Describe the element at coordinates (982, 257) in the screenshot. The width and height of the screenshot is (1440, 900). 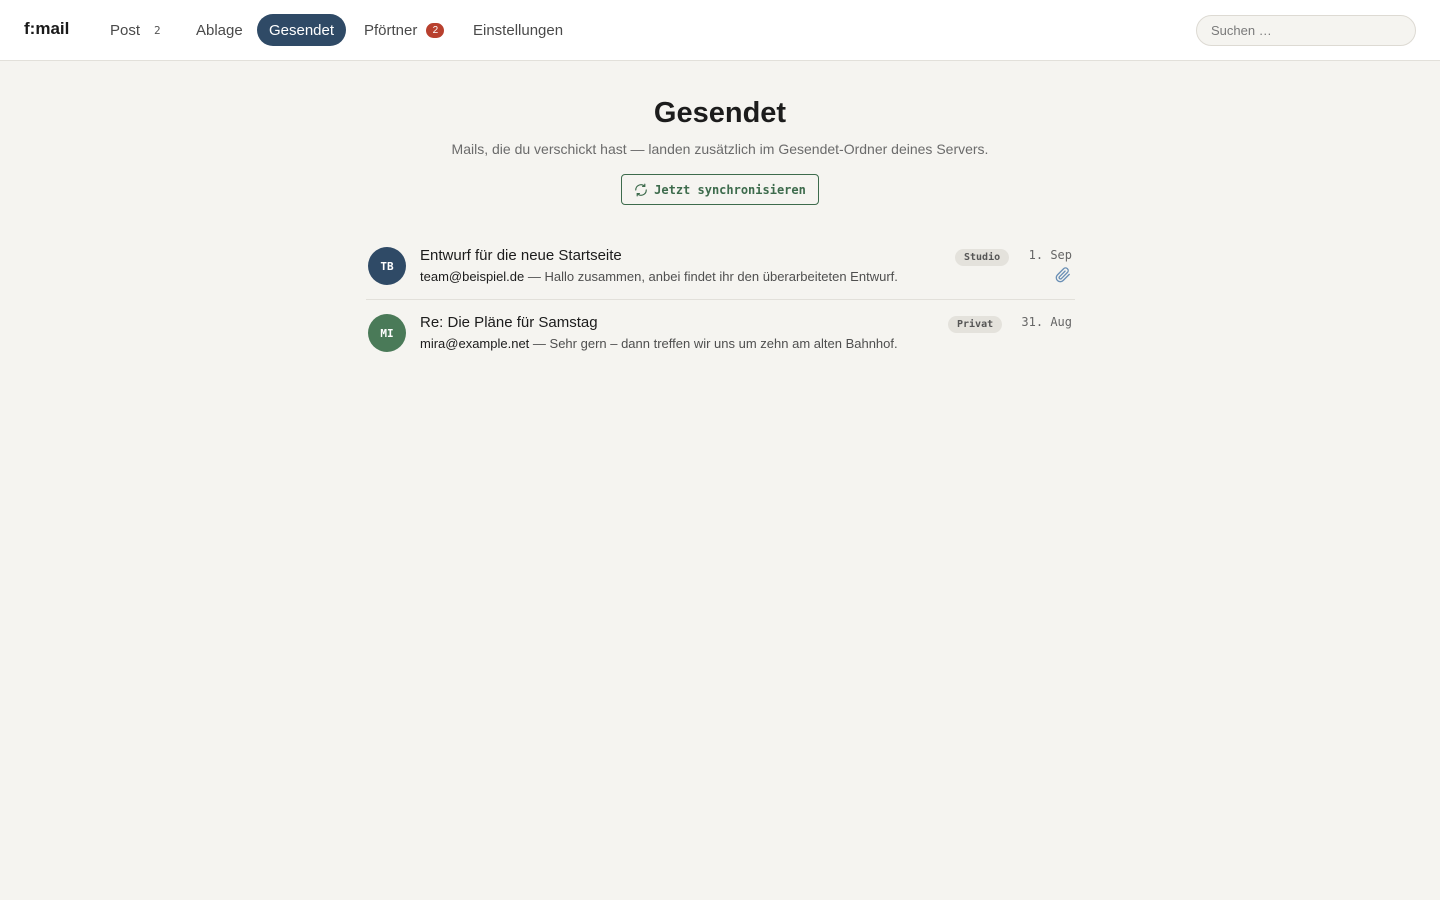
I see `label-tag: Studio` at that location.